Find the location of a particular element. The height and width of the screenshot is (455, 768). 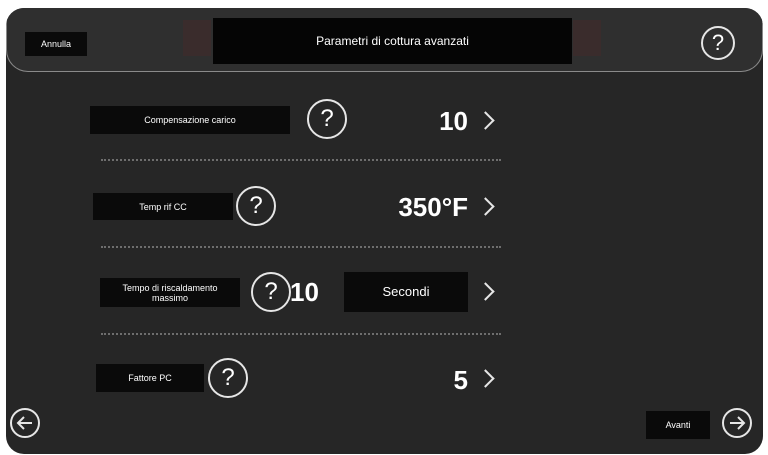

help-icon-fattore-pc: ? is located at coordinates (228, 378).